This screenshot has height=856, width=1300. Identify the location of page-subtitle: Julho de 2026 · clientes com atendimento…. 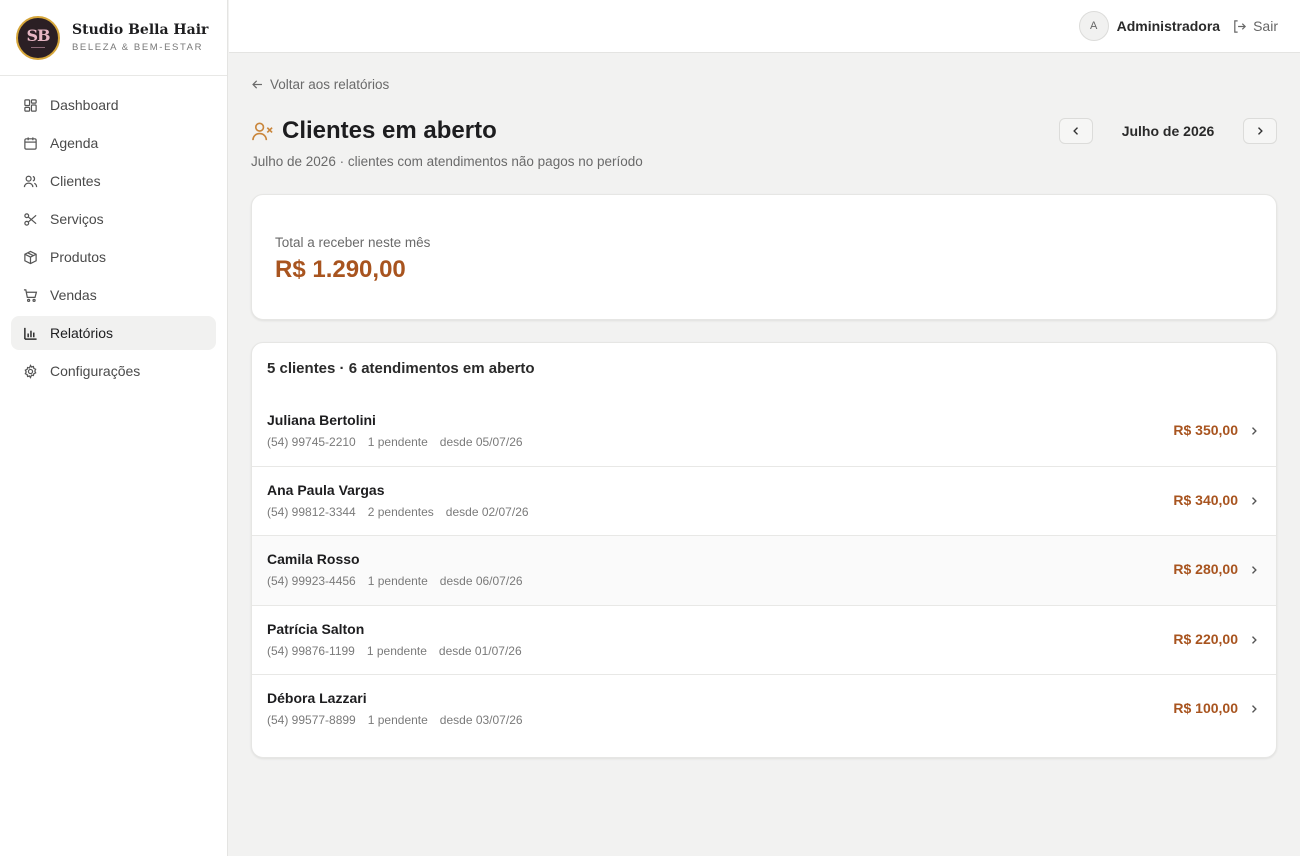
(447, 161).